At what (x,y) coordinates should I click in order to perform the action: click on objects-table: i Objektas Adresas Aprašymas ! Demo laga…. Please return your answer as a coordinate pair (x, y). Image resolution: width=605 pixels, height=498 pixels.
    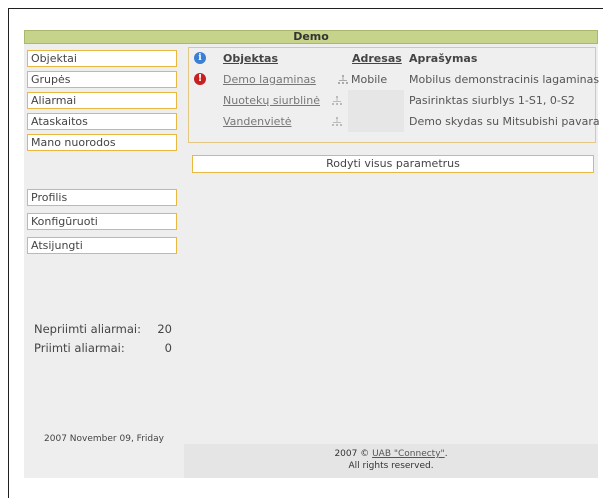
    Looking at the image, I should click on (394, 95).